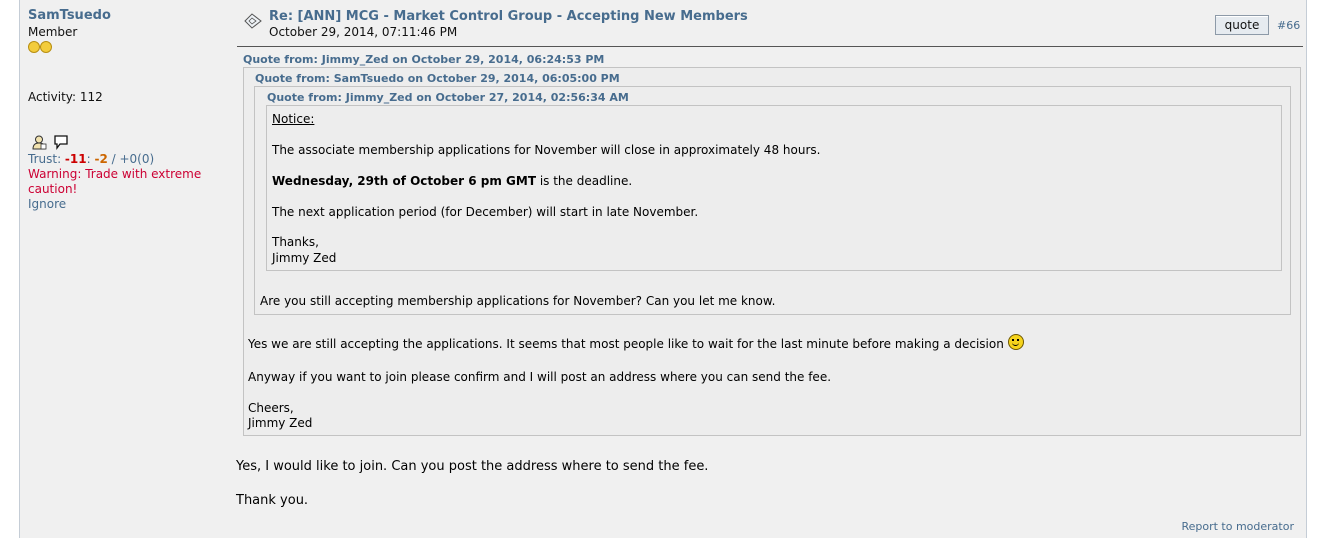 This screenshot has width=1321, height=538. What do you see at coordinates (123, 15) in the screenshot?
I see `poster-username: SamTsuedo` at bounding box center [123, 15].